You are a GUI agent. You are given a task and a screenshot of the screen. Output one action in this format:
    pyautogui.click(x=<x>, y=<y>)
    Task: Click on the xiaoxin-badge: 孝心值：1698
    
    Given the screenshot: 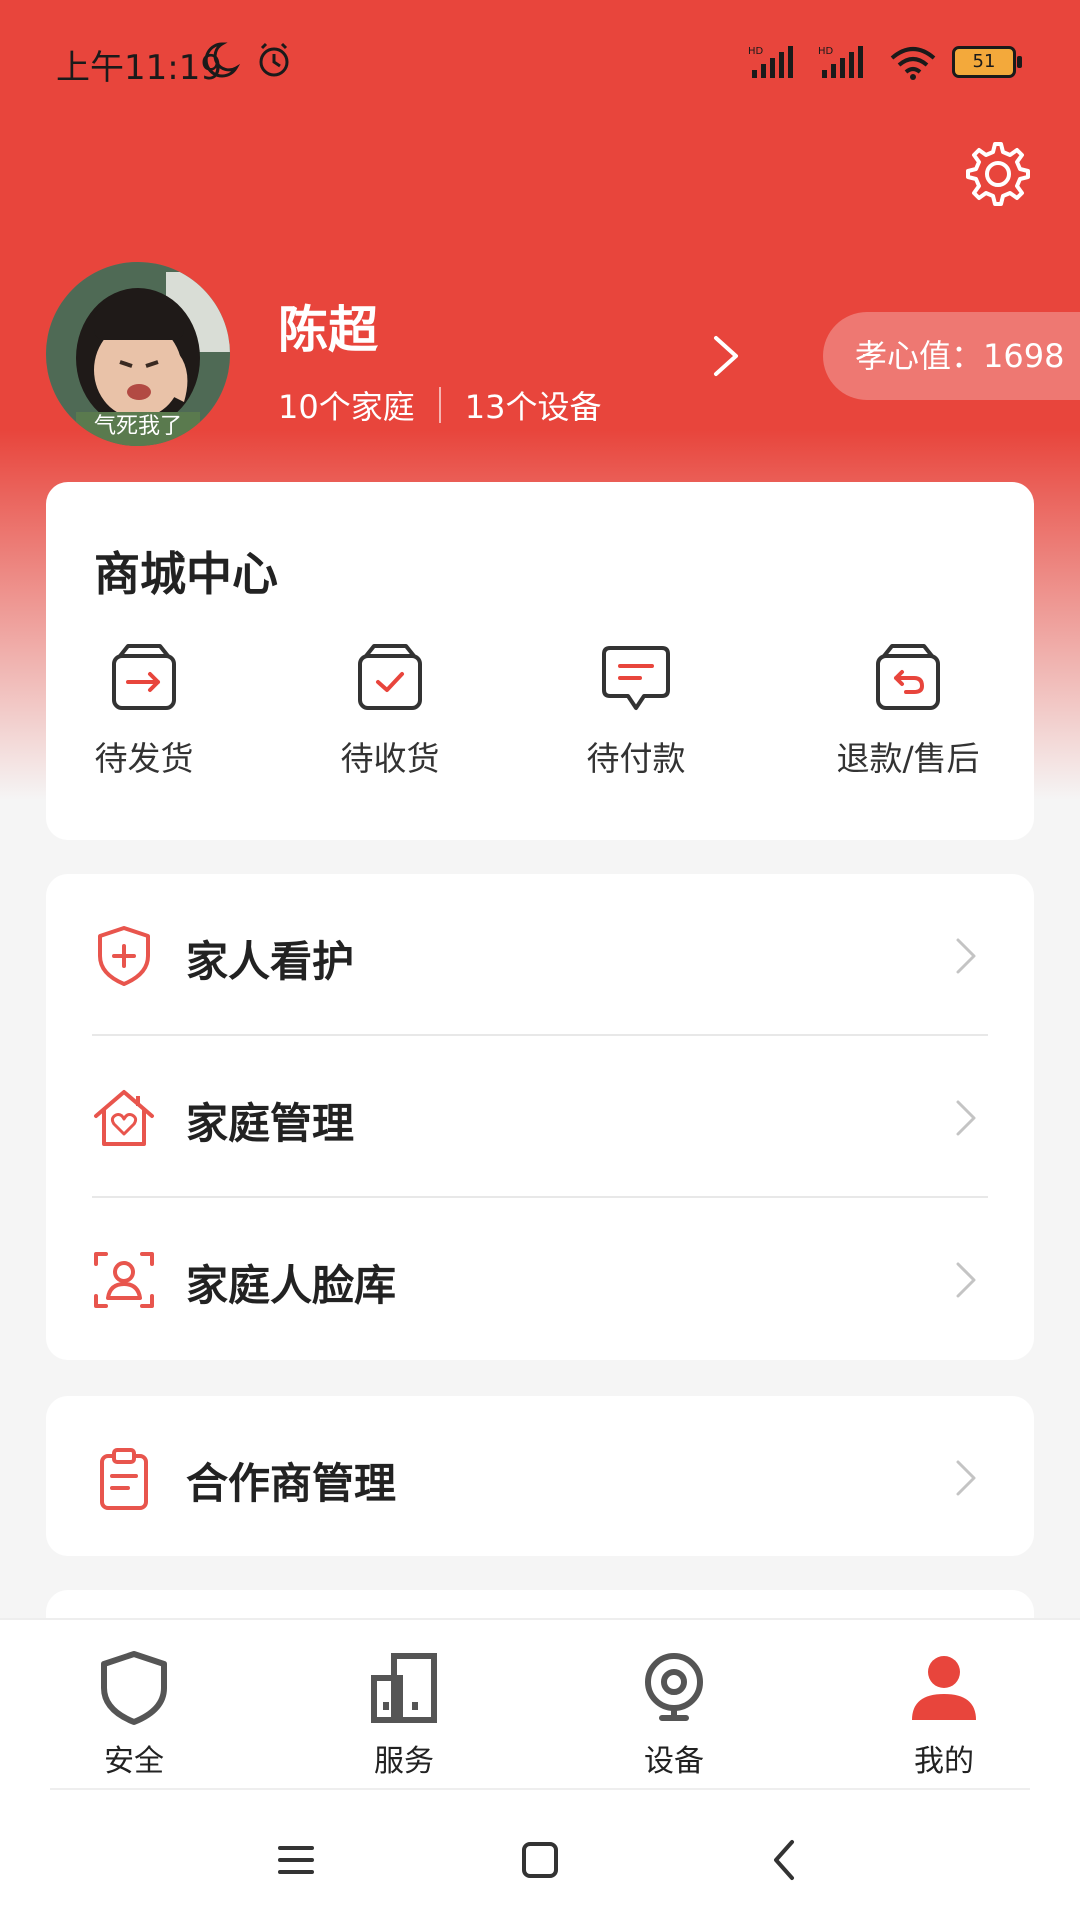 What is the action you would take?
    pyautogui.click(x=951, y=356)
    